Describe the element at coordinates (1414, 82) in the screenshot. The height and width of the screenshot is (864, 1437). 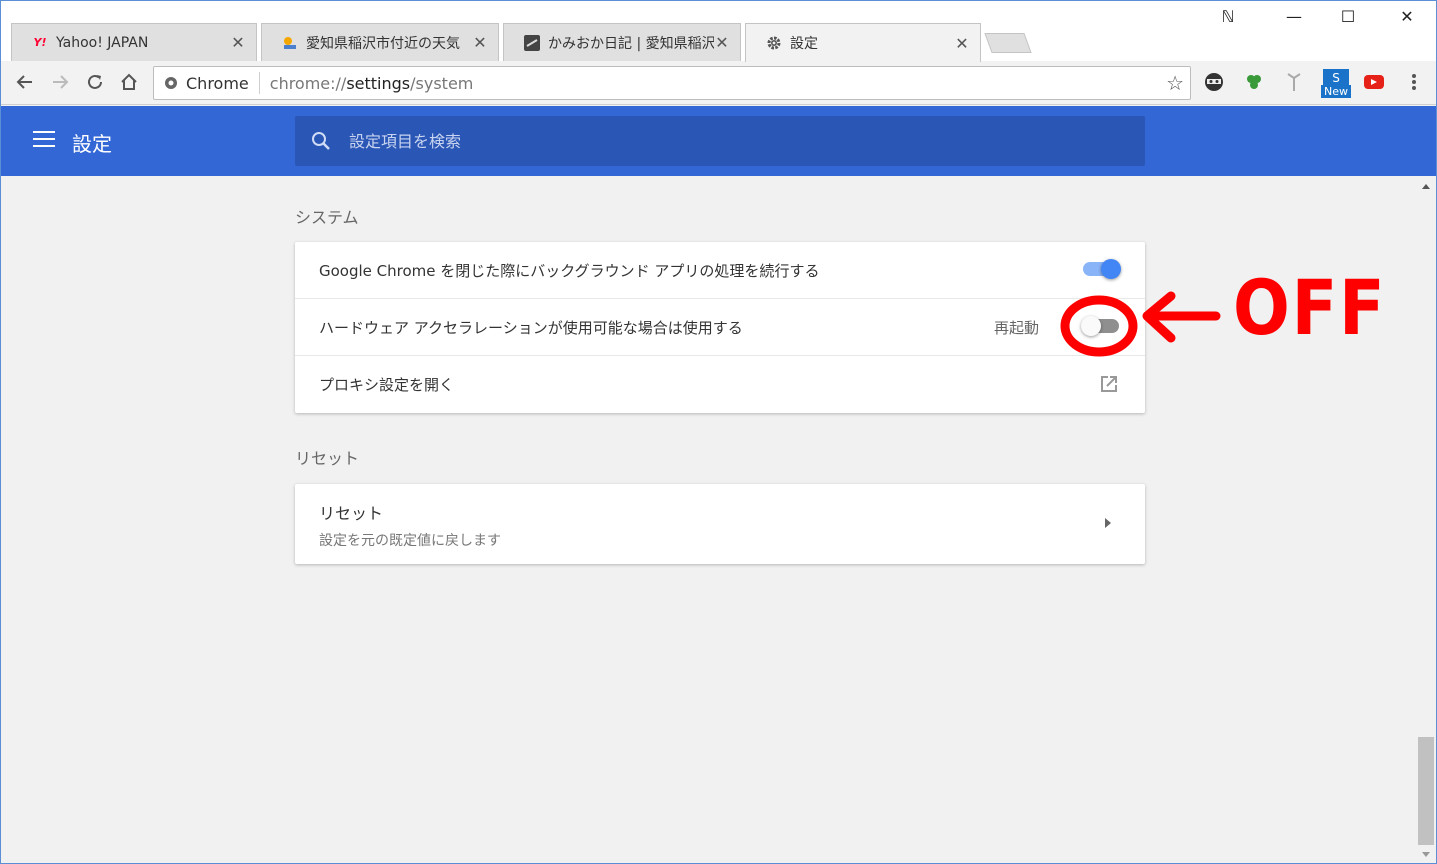
I see `menu-kebab-icon` at that location.